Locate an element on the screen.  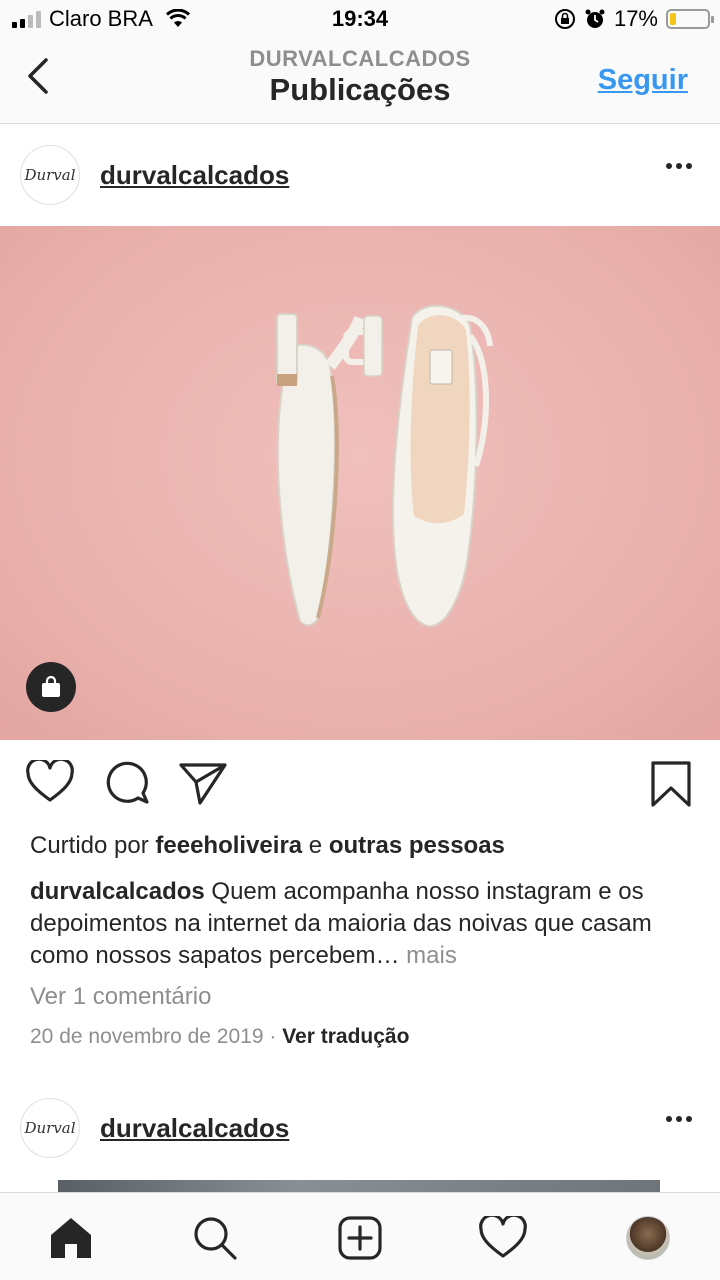
battery-level is located at coordinates (673, 19).